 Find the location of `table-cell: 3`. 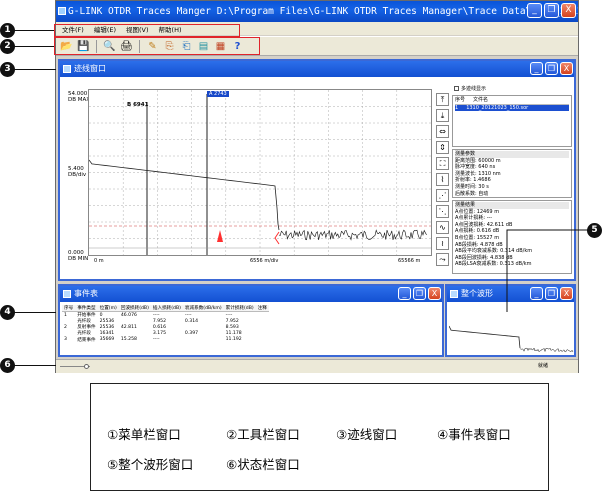

table-cell: 3 is located at coordinates (65, 340).